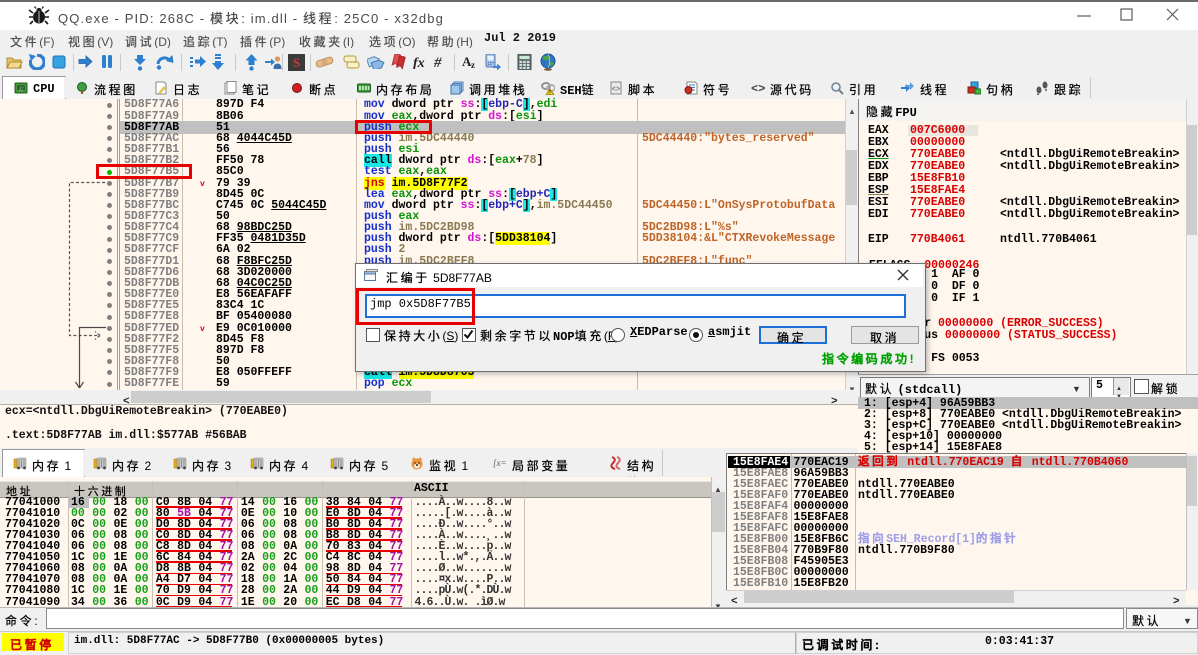 This screenshot has height=655, width=1198. Describe the element at coordinates (473, 64) in the screenshot. I see `svg-text: z` at that location.